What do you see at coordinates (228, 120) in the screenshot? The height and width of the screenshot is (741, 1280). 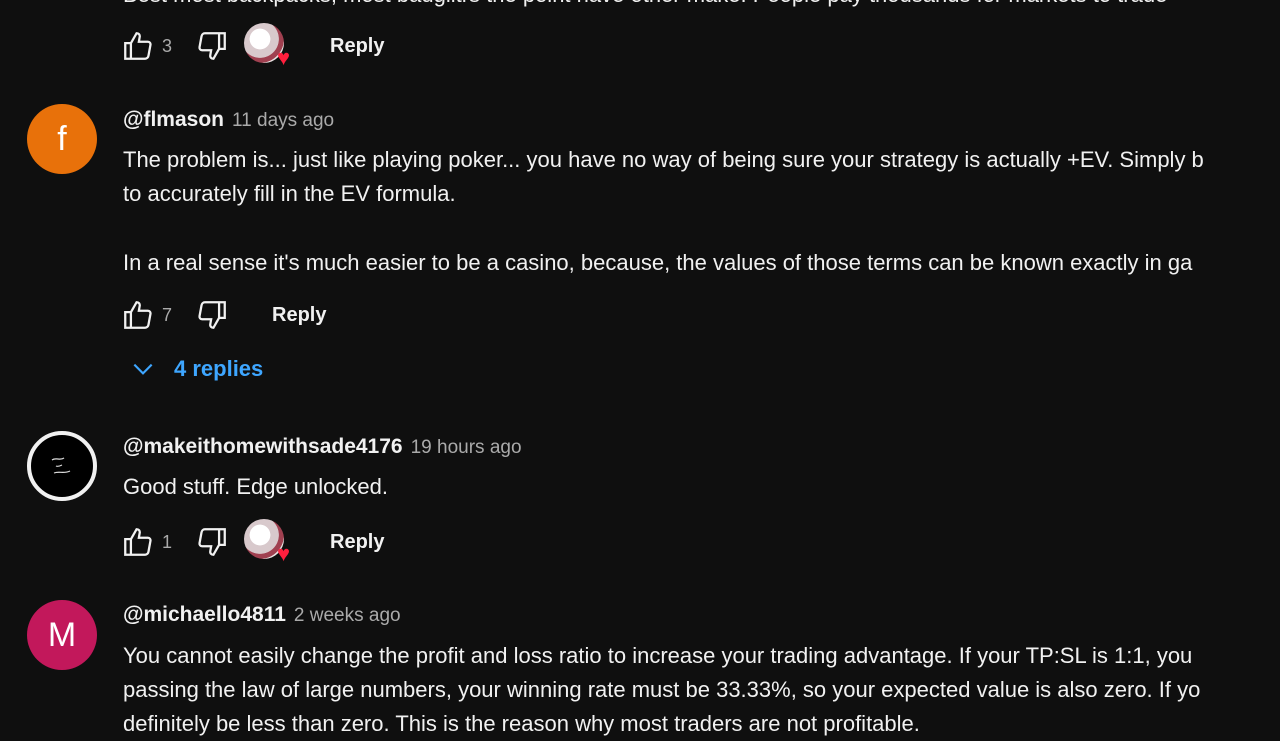 I see `comment-header: @flmason 11 days ago` at bounding box center [228, 120].